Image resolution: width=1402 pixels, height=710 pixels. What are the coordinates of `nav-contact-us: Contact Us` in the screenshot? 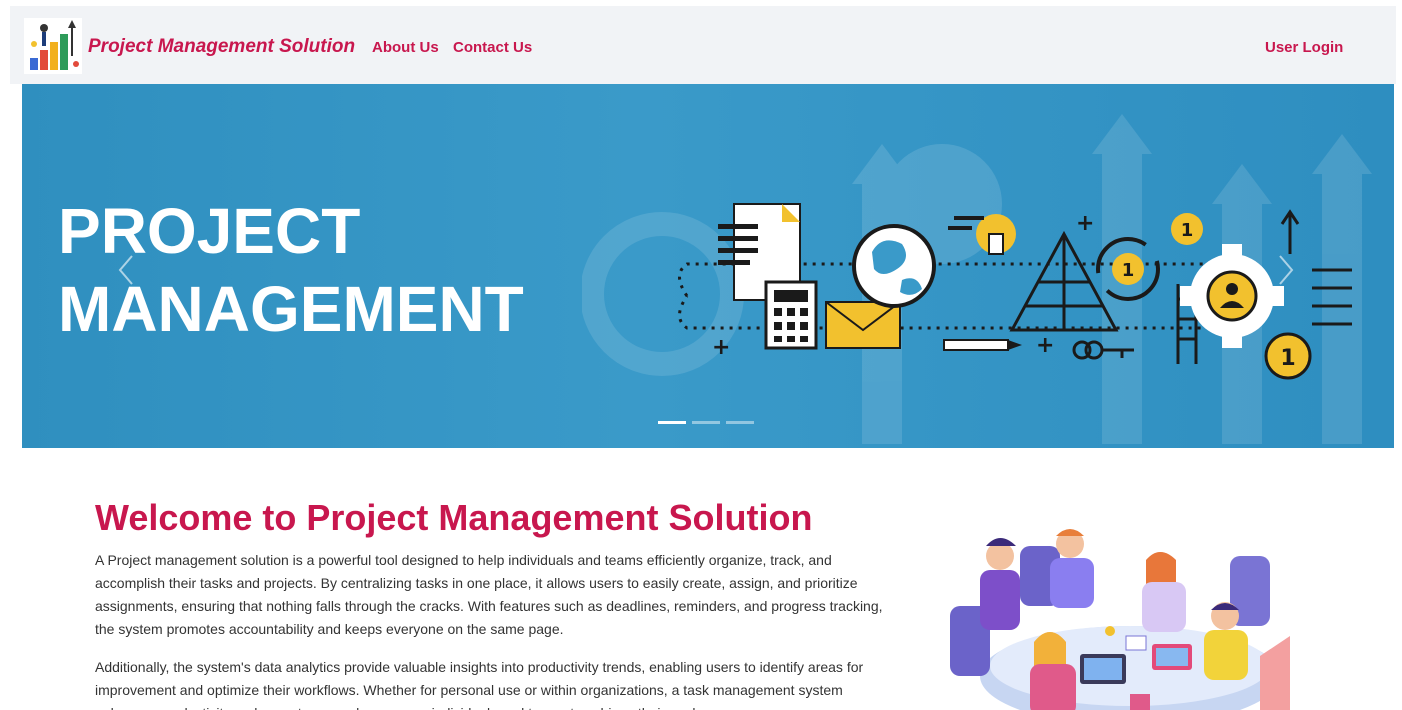 It's located at (492, 47).